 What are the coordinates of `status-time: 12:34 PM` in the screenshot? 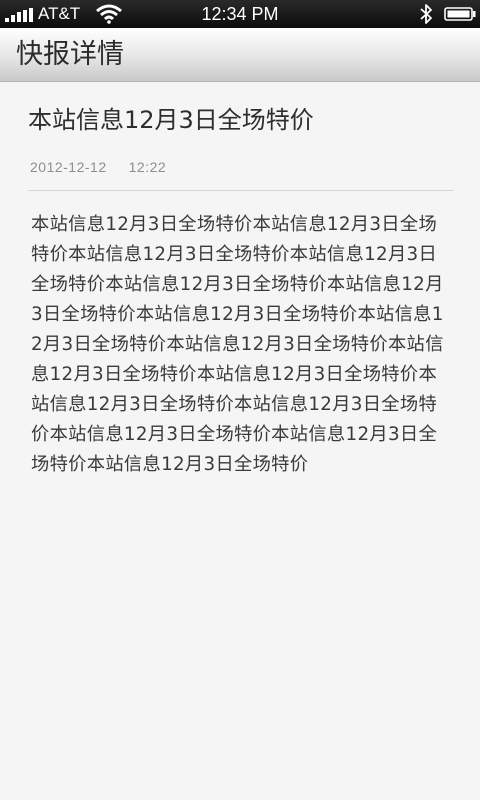 It's located at (240, 14).